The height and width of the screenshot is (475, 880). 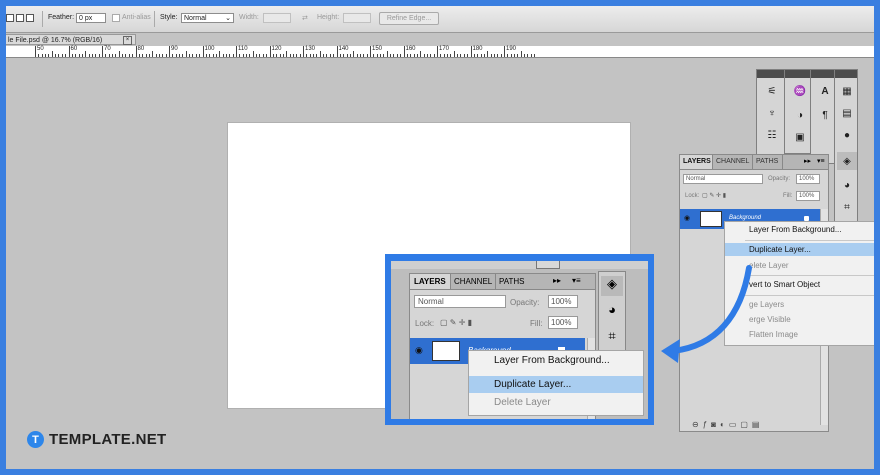 I want to click on curved-arrow, so click(x=706, y=314).